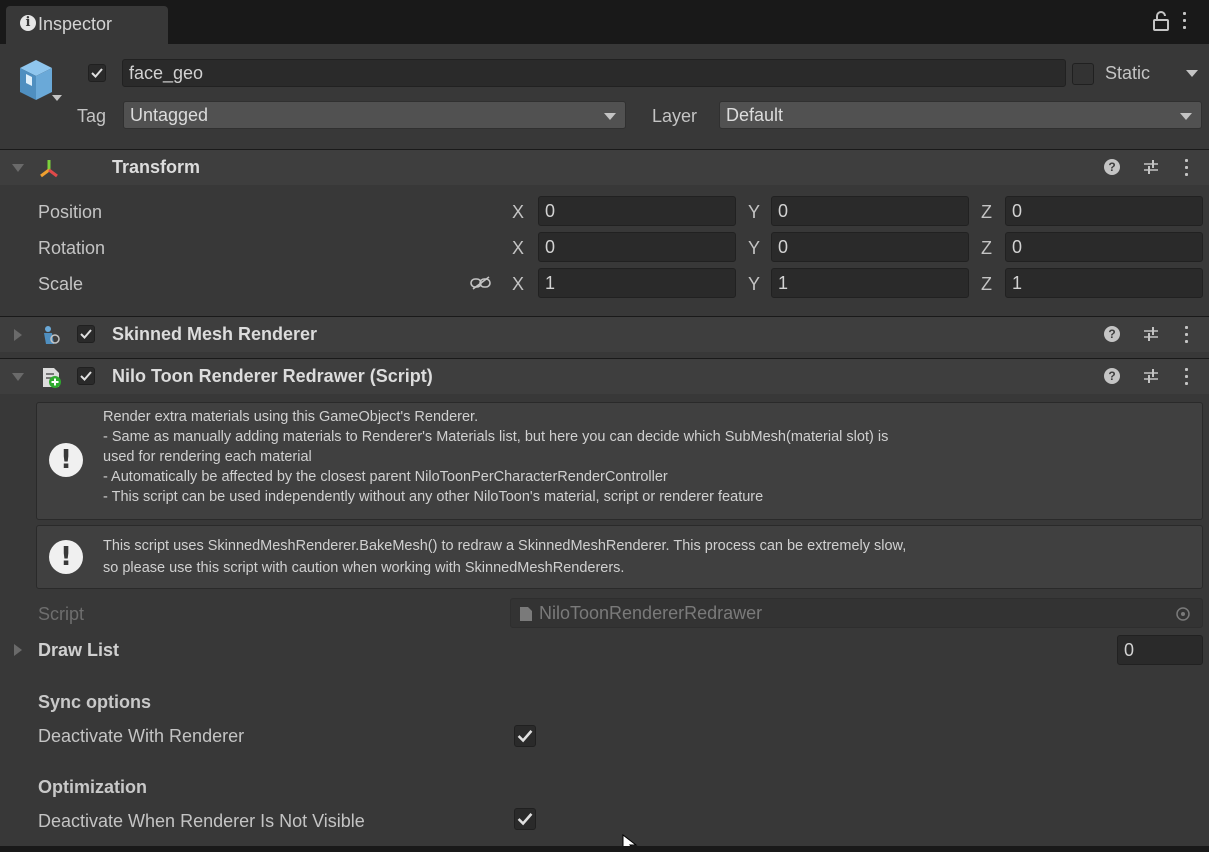 The image size is (1209, 852). I want to click on position-z-field: 0, so click(1104, 211).